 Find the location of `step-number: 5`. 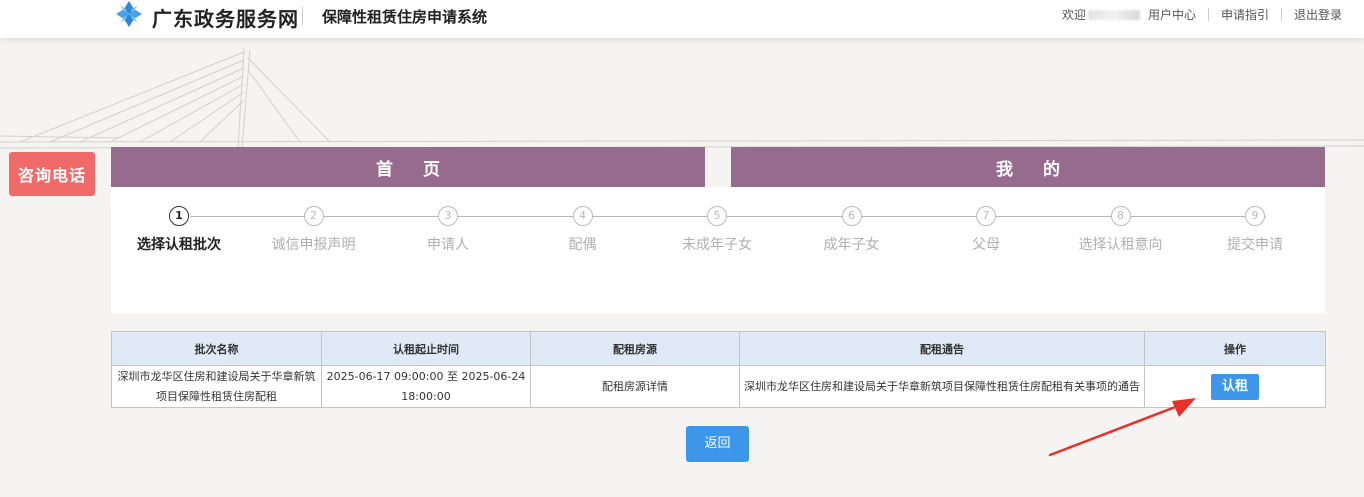

step-number: 5 is located at coordinates (717, 216).